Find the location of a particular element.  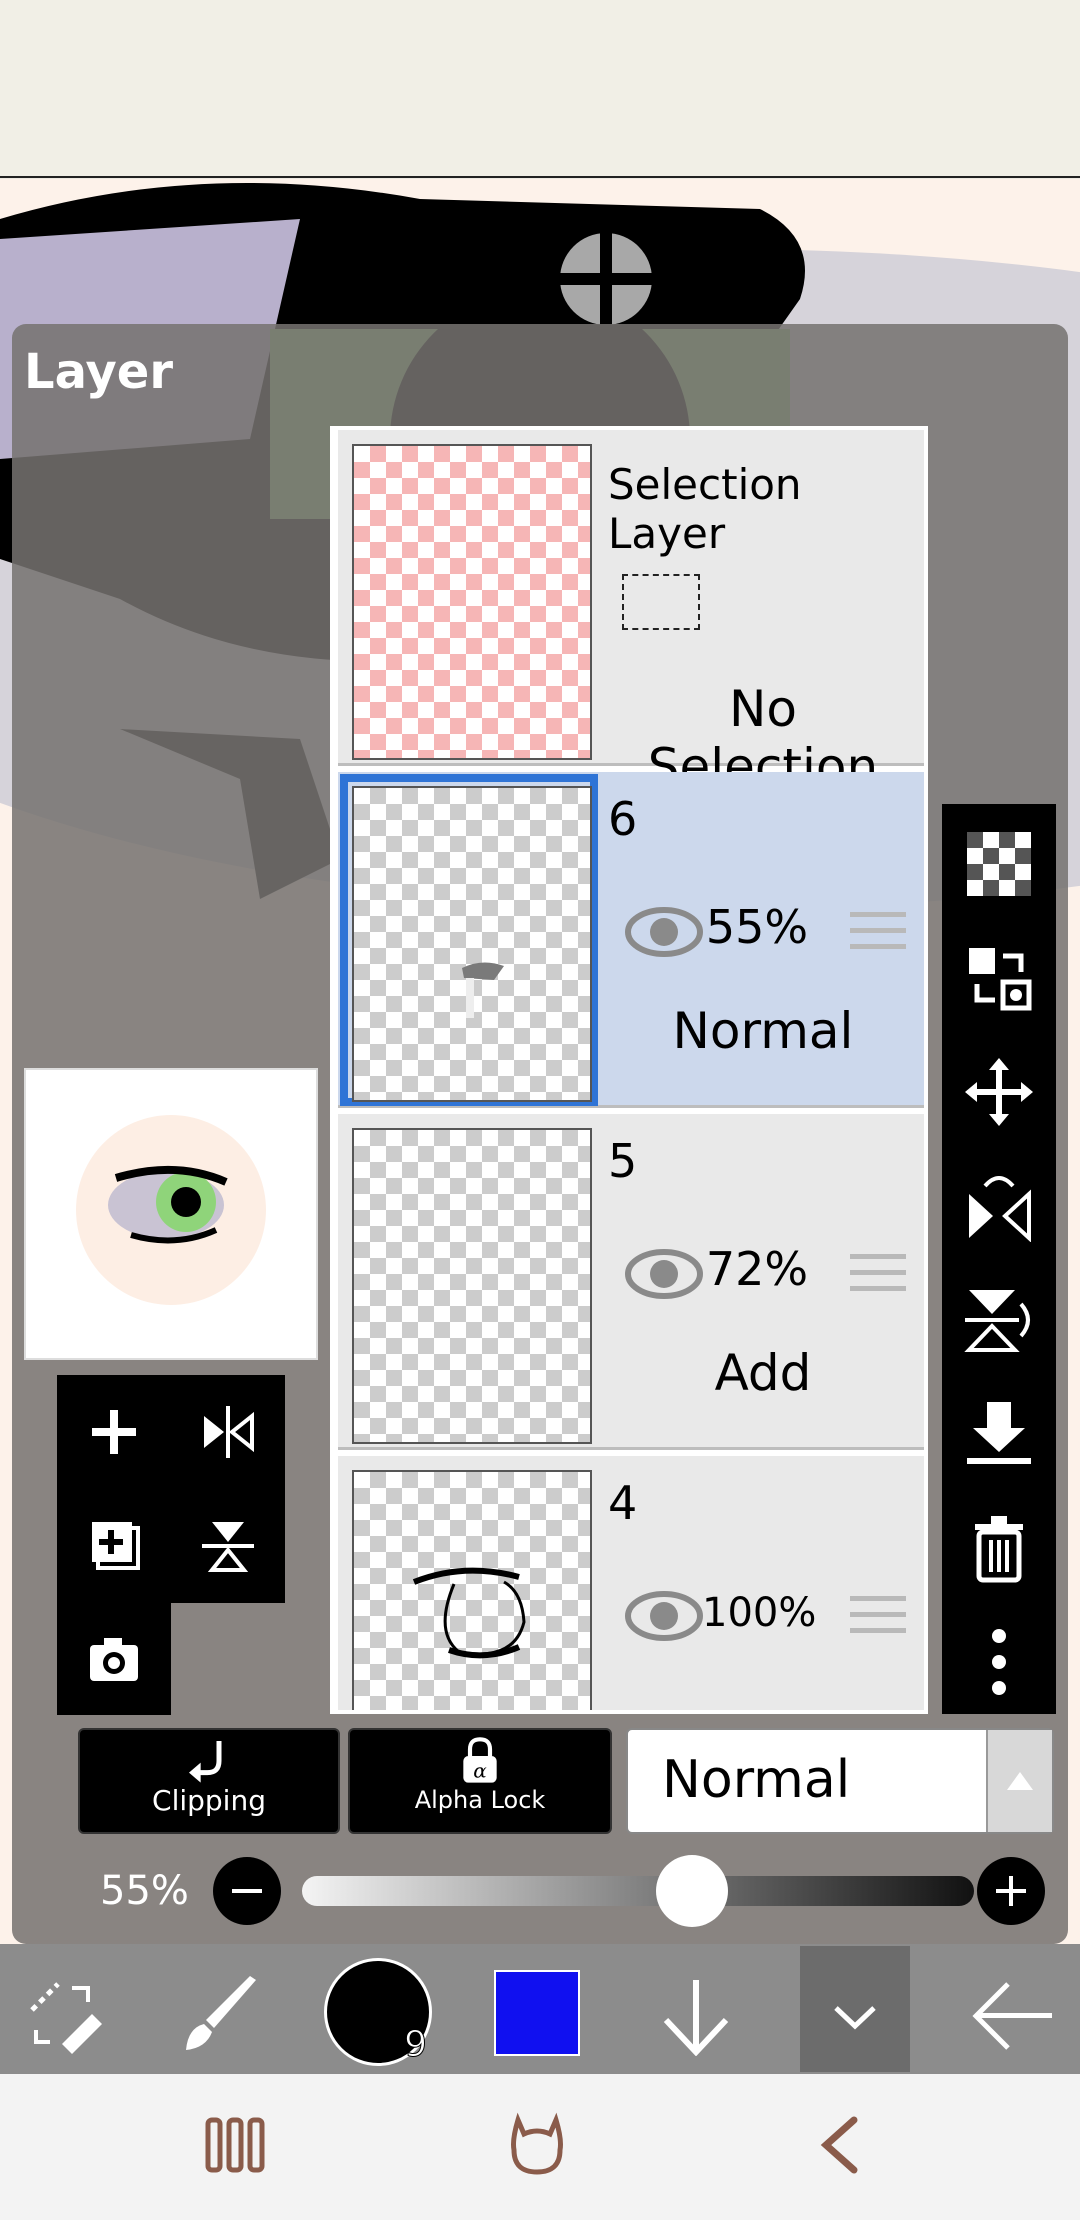

delete-layer-button is located at coordinates (999, 1548).